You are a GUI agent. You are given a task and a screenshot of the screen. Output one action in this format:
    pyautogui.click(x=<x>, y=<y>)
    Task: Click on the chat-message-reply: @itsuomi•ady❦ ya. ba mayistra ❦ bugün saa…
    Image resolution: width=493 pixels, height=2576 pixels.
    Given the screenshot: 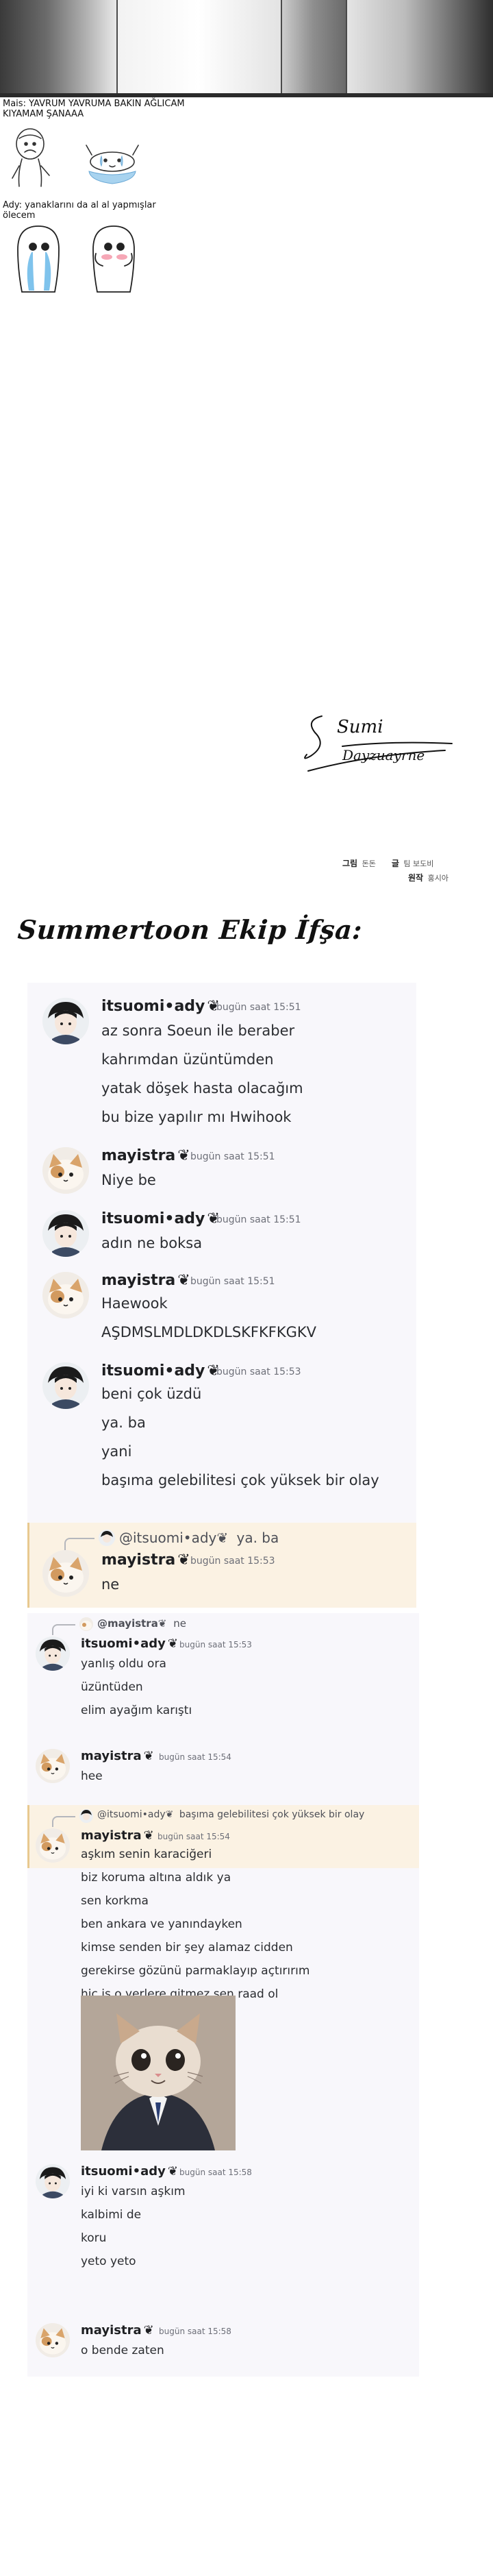 What is the action you would take?
    pyautogui.click(x=221, y=1566)
    